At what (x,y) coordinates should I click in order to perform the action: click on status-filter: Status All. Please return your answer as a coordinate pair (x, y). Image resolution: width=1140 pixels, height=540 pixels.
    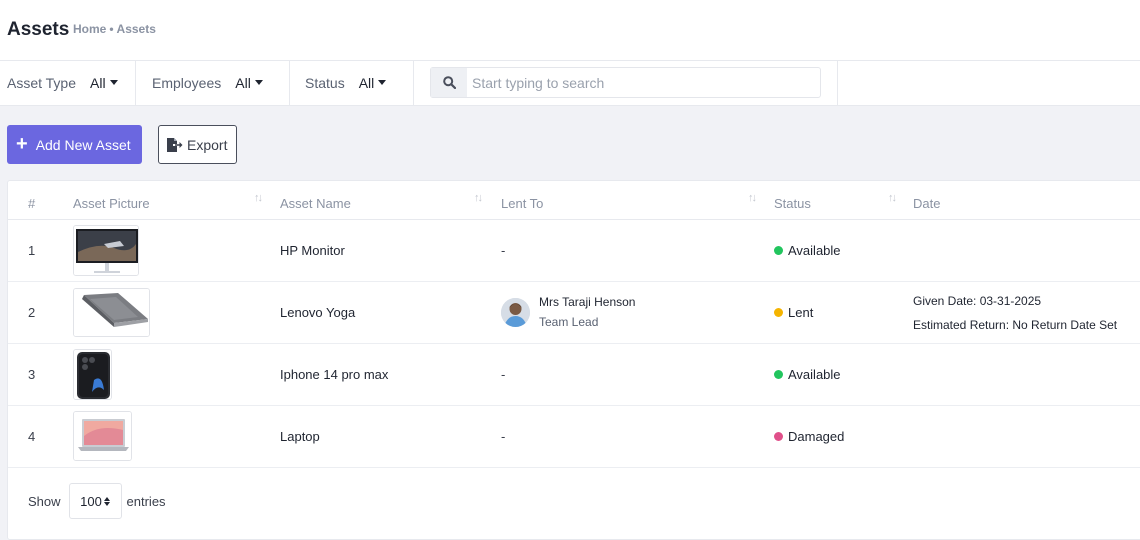
    Looking at the image, I should click on (359, 83).